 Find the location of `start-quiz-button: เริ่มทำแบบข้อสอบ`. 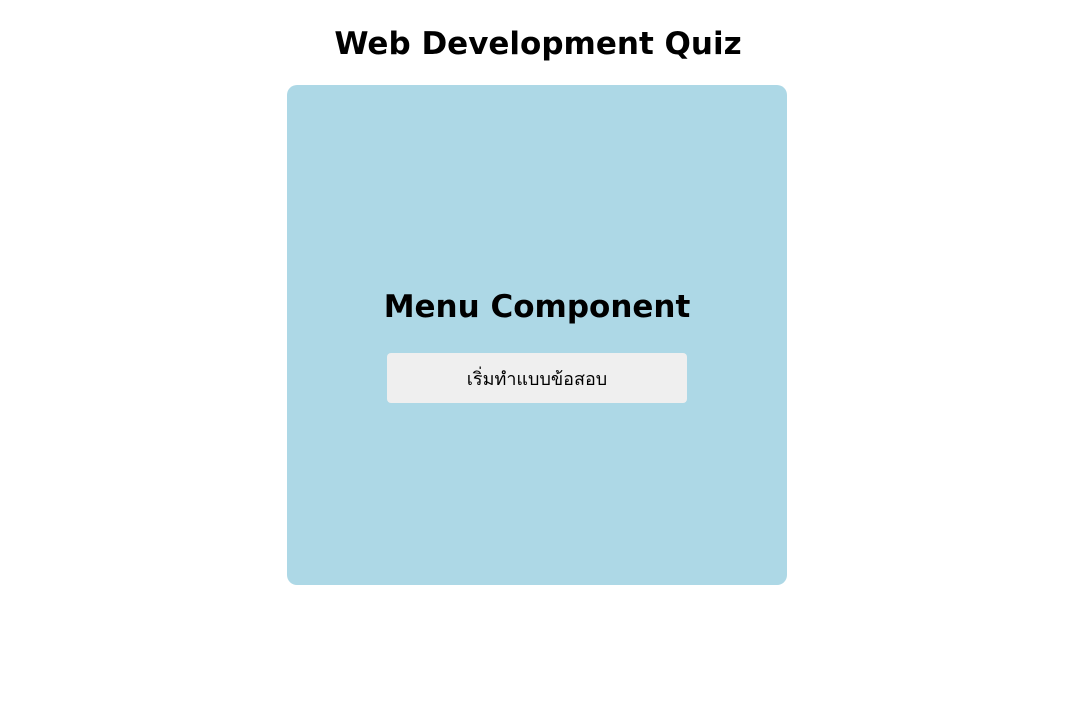

start-quiz-button: เริ่มทำแบบข้อสอบ is located at coordinates (537, 378).